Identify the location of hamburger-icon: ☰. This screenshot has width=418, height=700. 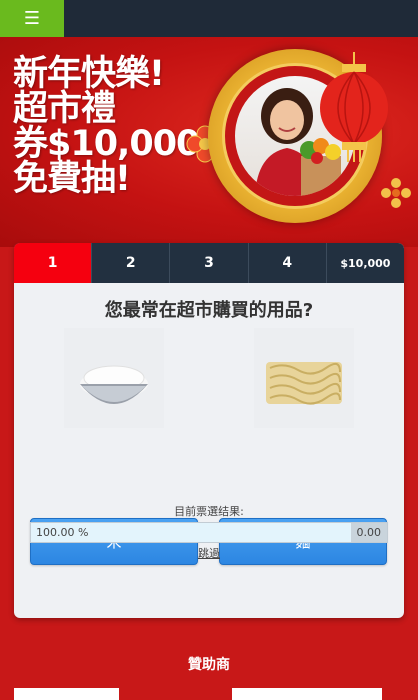
(32, 18).